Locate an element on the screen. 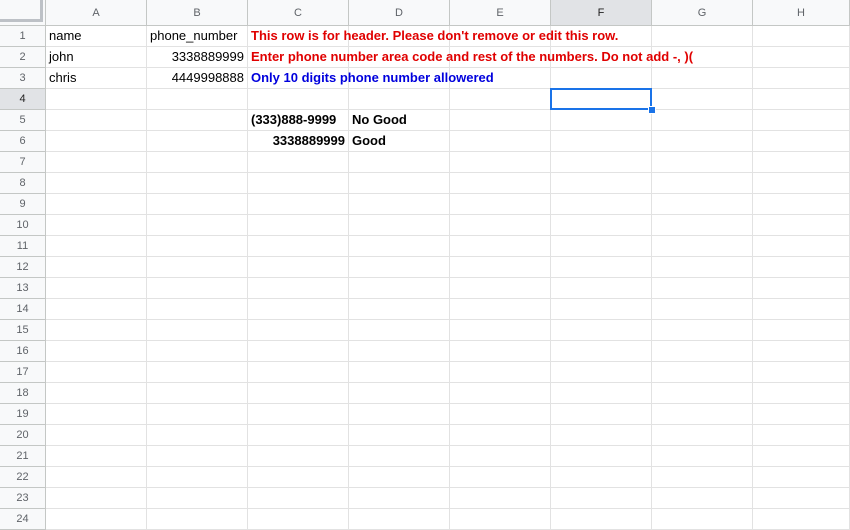 The width and height of the screenshot is (850, 530). cell-d22 is located at coordinates (399, 477).